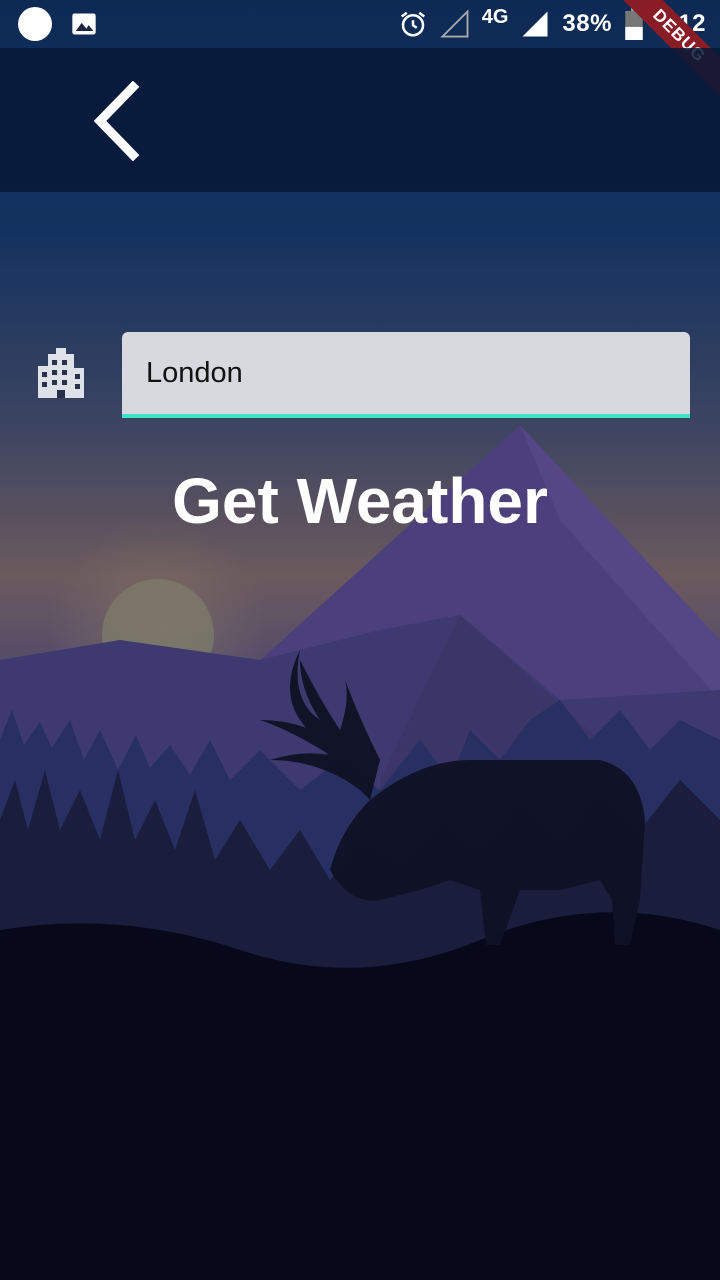  What do you see at coordinates (360, 53) in the screenshot?
I see `status-bar: 4G 38% 6:12 DEBUG` at bounding box center [360, 53].